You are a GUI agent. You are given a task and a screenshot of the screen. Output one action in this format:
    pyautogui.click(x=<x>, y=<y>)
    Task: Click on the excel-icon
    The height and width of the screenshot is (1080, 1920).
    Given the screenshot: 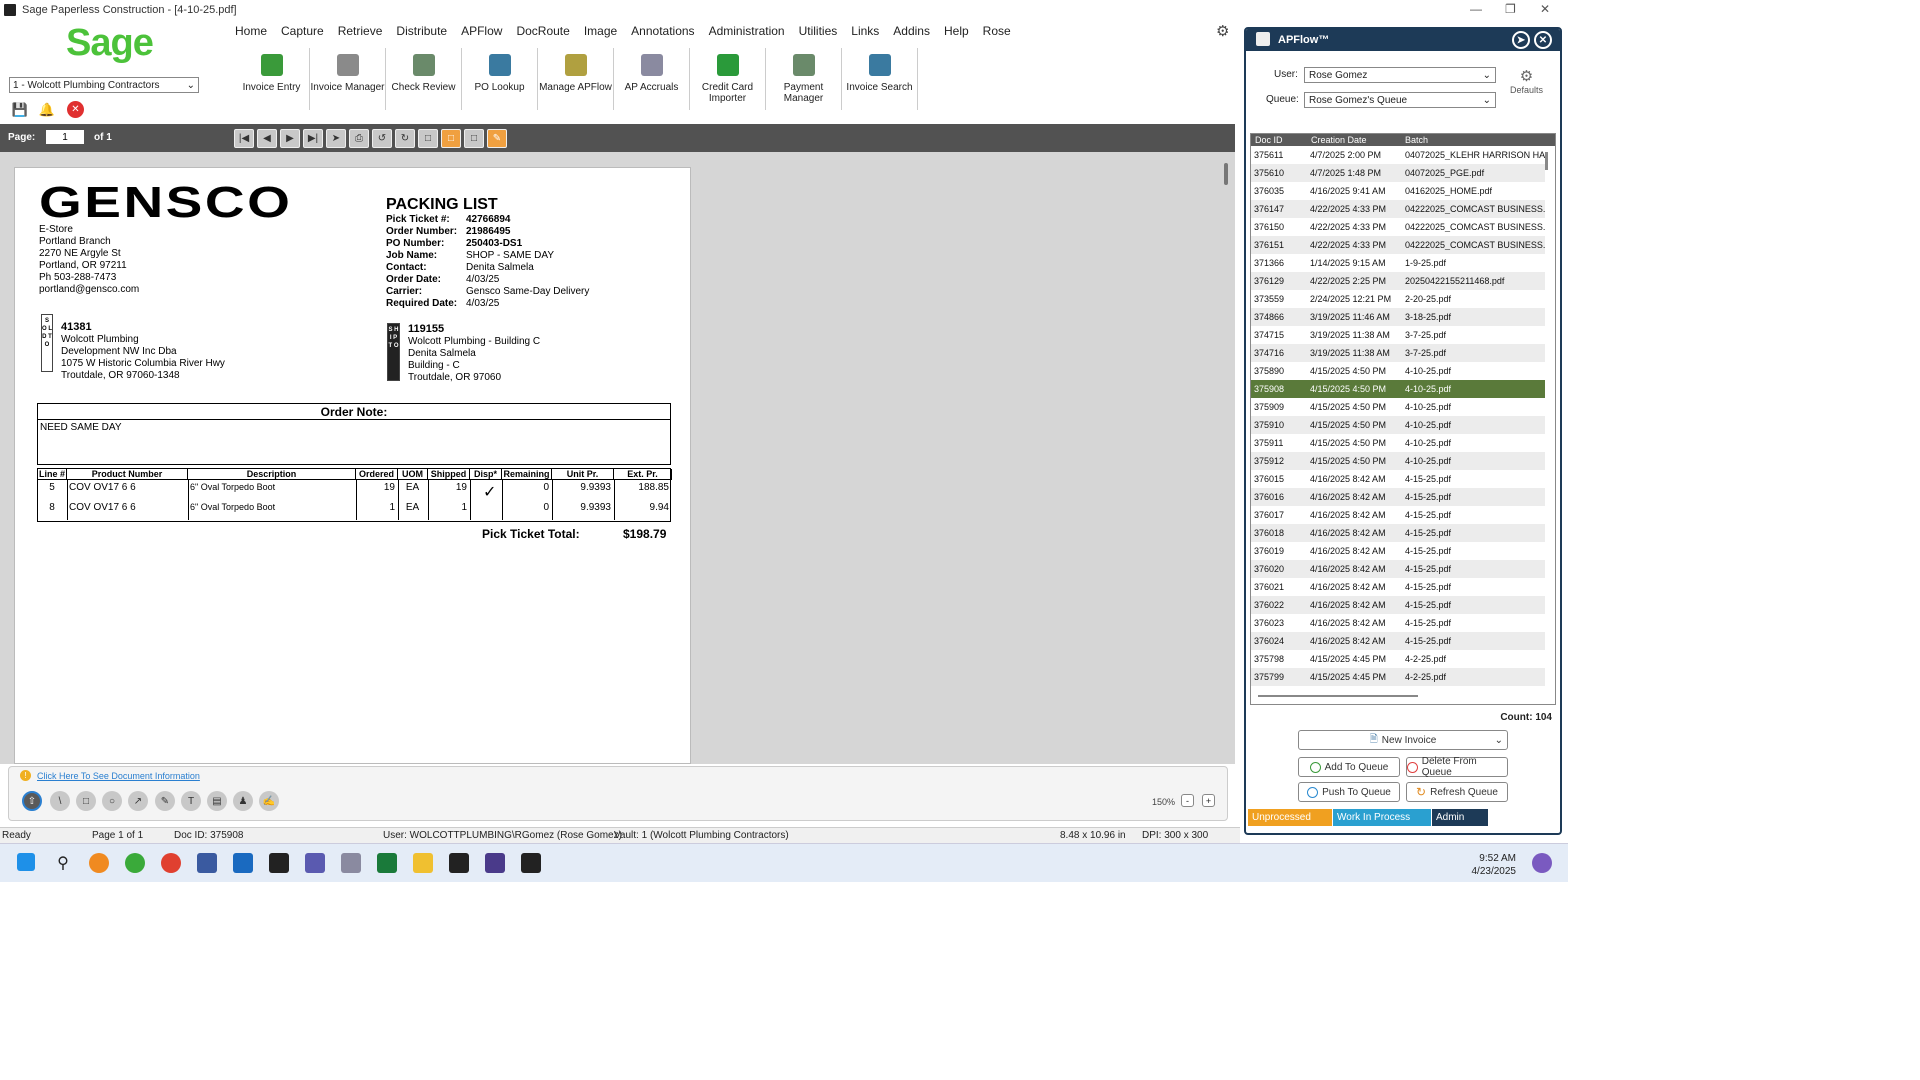 What is the action you would take?
    pyautogui.click(x=387, y=863)
    